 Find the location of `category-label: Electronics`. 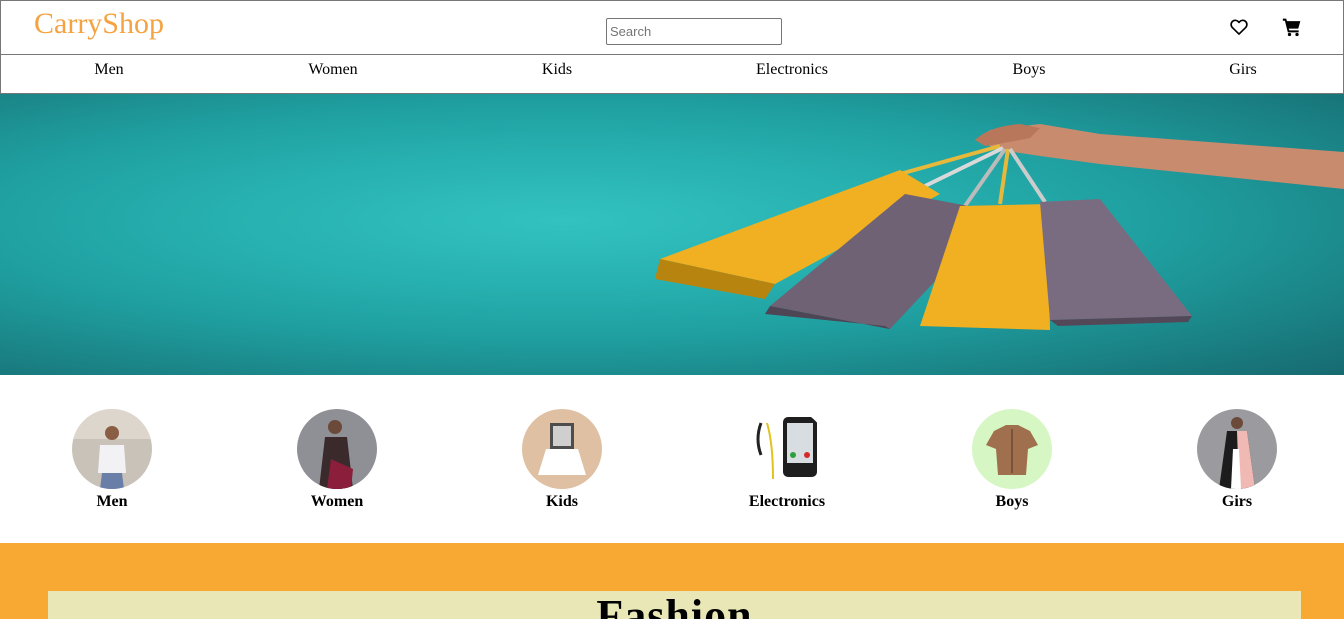

category-label: Electronics is located at coordinates (787, 501).